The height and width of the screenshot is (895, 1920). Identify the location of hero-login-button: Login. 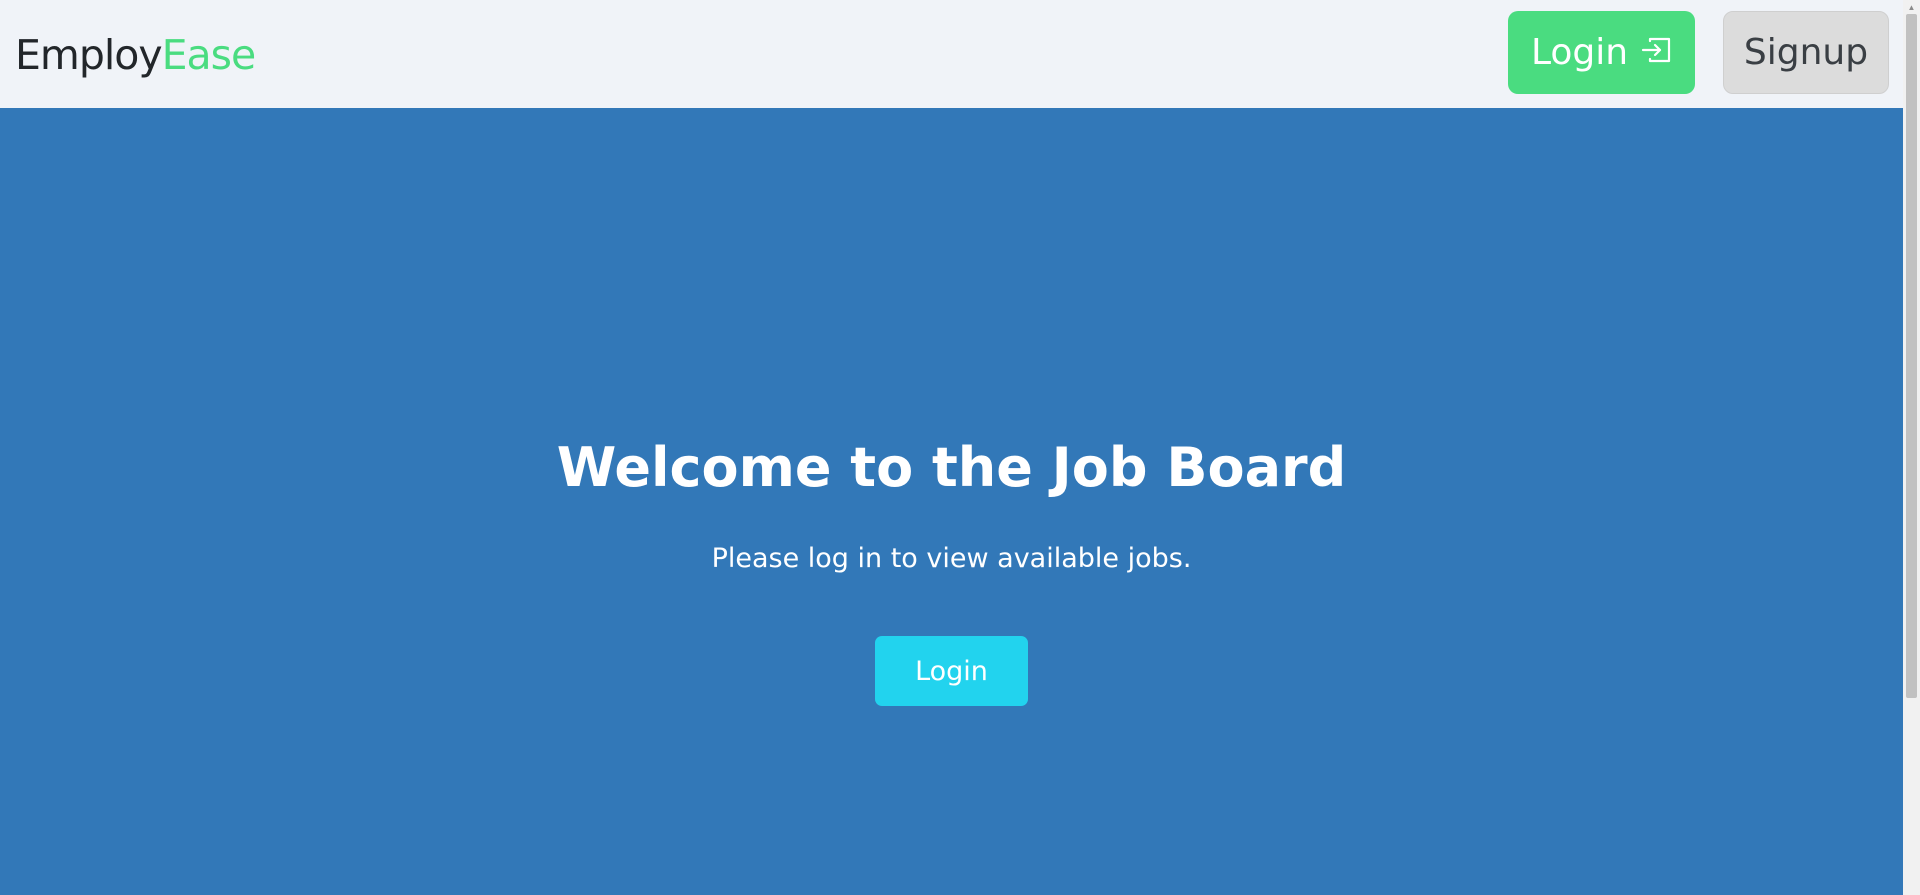
(951, 671).